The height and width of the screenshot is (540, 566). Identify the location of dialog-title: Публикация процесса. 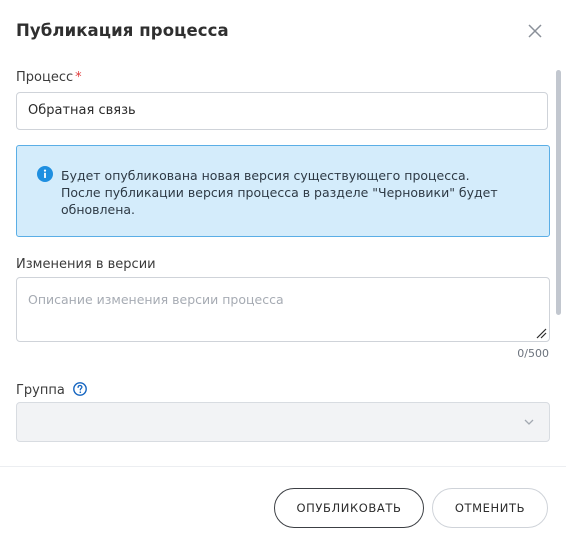
(122, 30).